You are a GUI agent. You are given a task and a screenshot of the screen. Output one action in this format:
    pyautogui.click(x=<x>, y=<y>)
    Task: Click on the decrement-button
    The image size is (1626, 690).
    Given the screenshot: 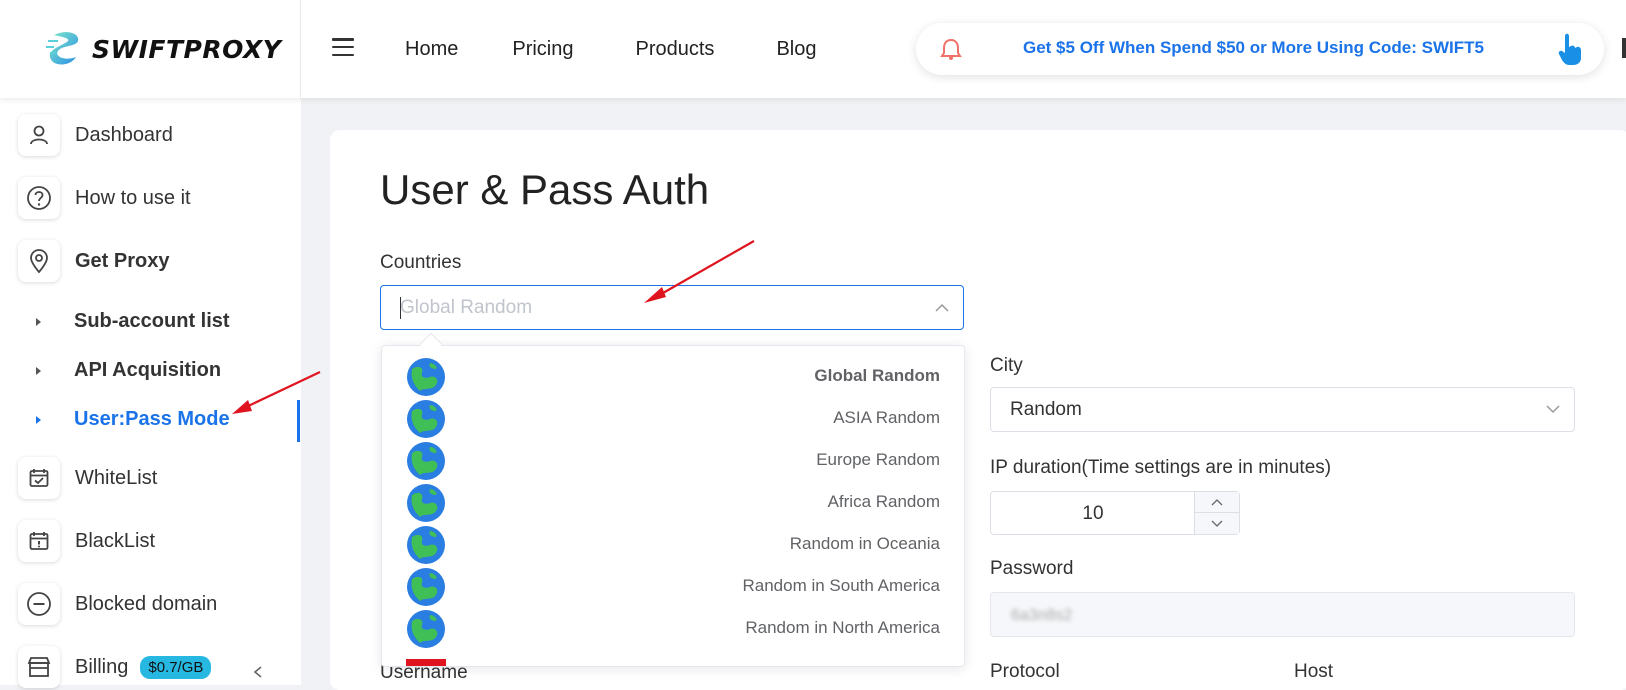 What is the action you would take?
    pyautogui.click(x=1217, y=523)
    